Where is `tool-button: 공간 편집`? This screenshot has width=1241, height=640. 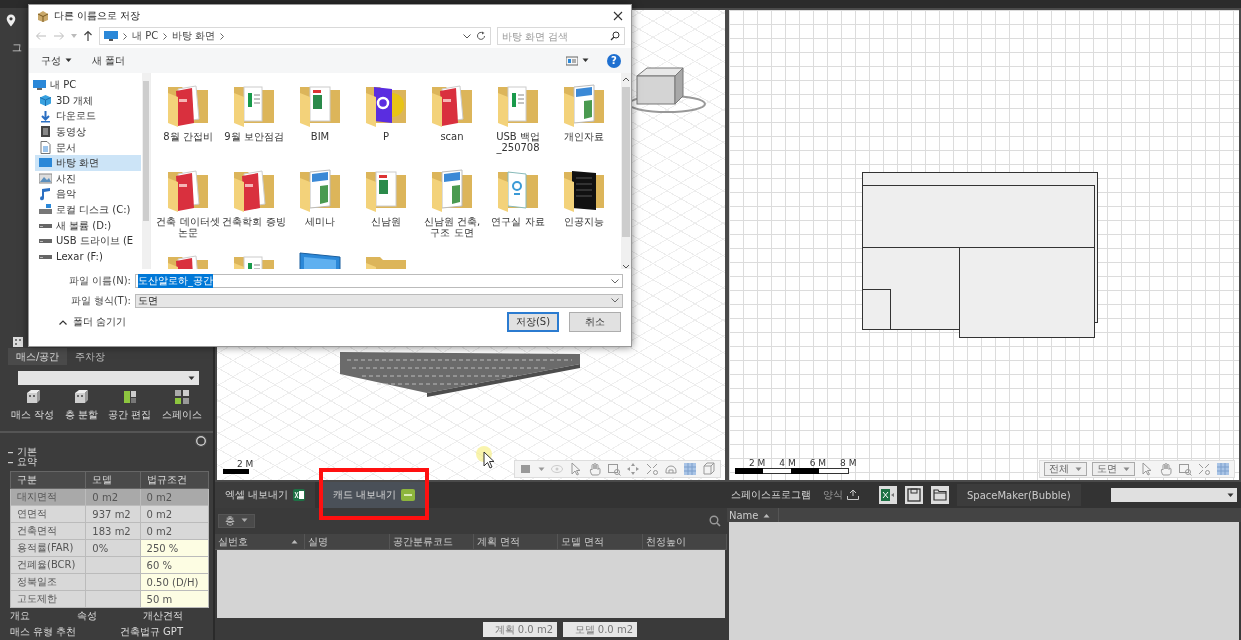 tool-button: 공간 편집 is located at coordinates (130, 407).